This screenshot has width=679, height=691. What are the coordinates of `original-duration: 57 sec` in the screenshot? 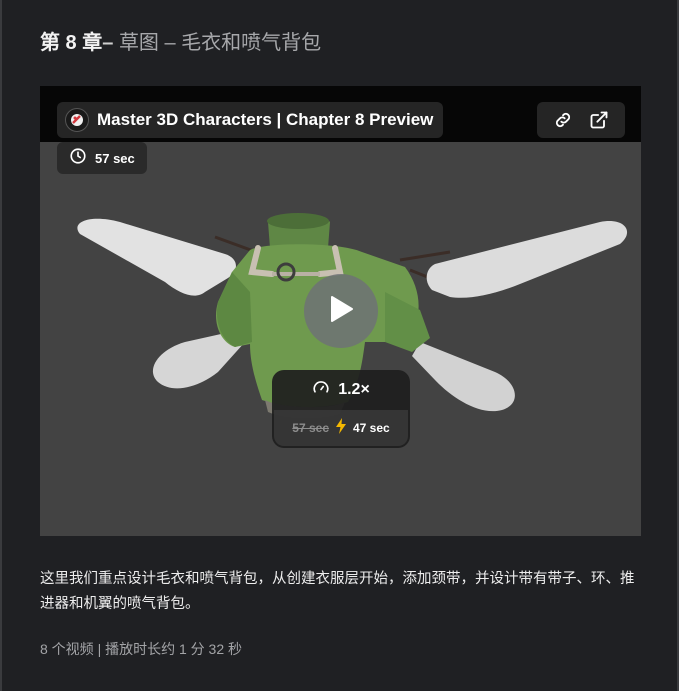 It's located at (310, 428).